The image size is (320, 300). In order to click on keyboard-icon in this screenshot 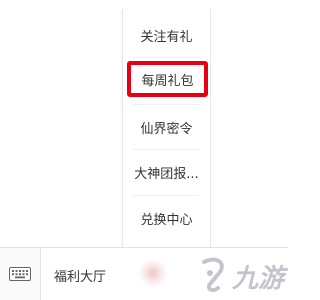, I will do `click(20, 274)`.